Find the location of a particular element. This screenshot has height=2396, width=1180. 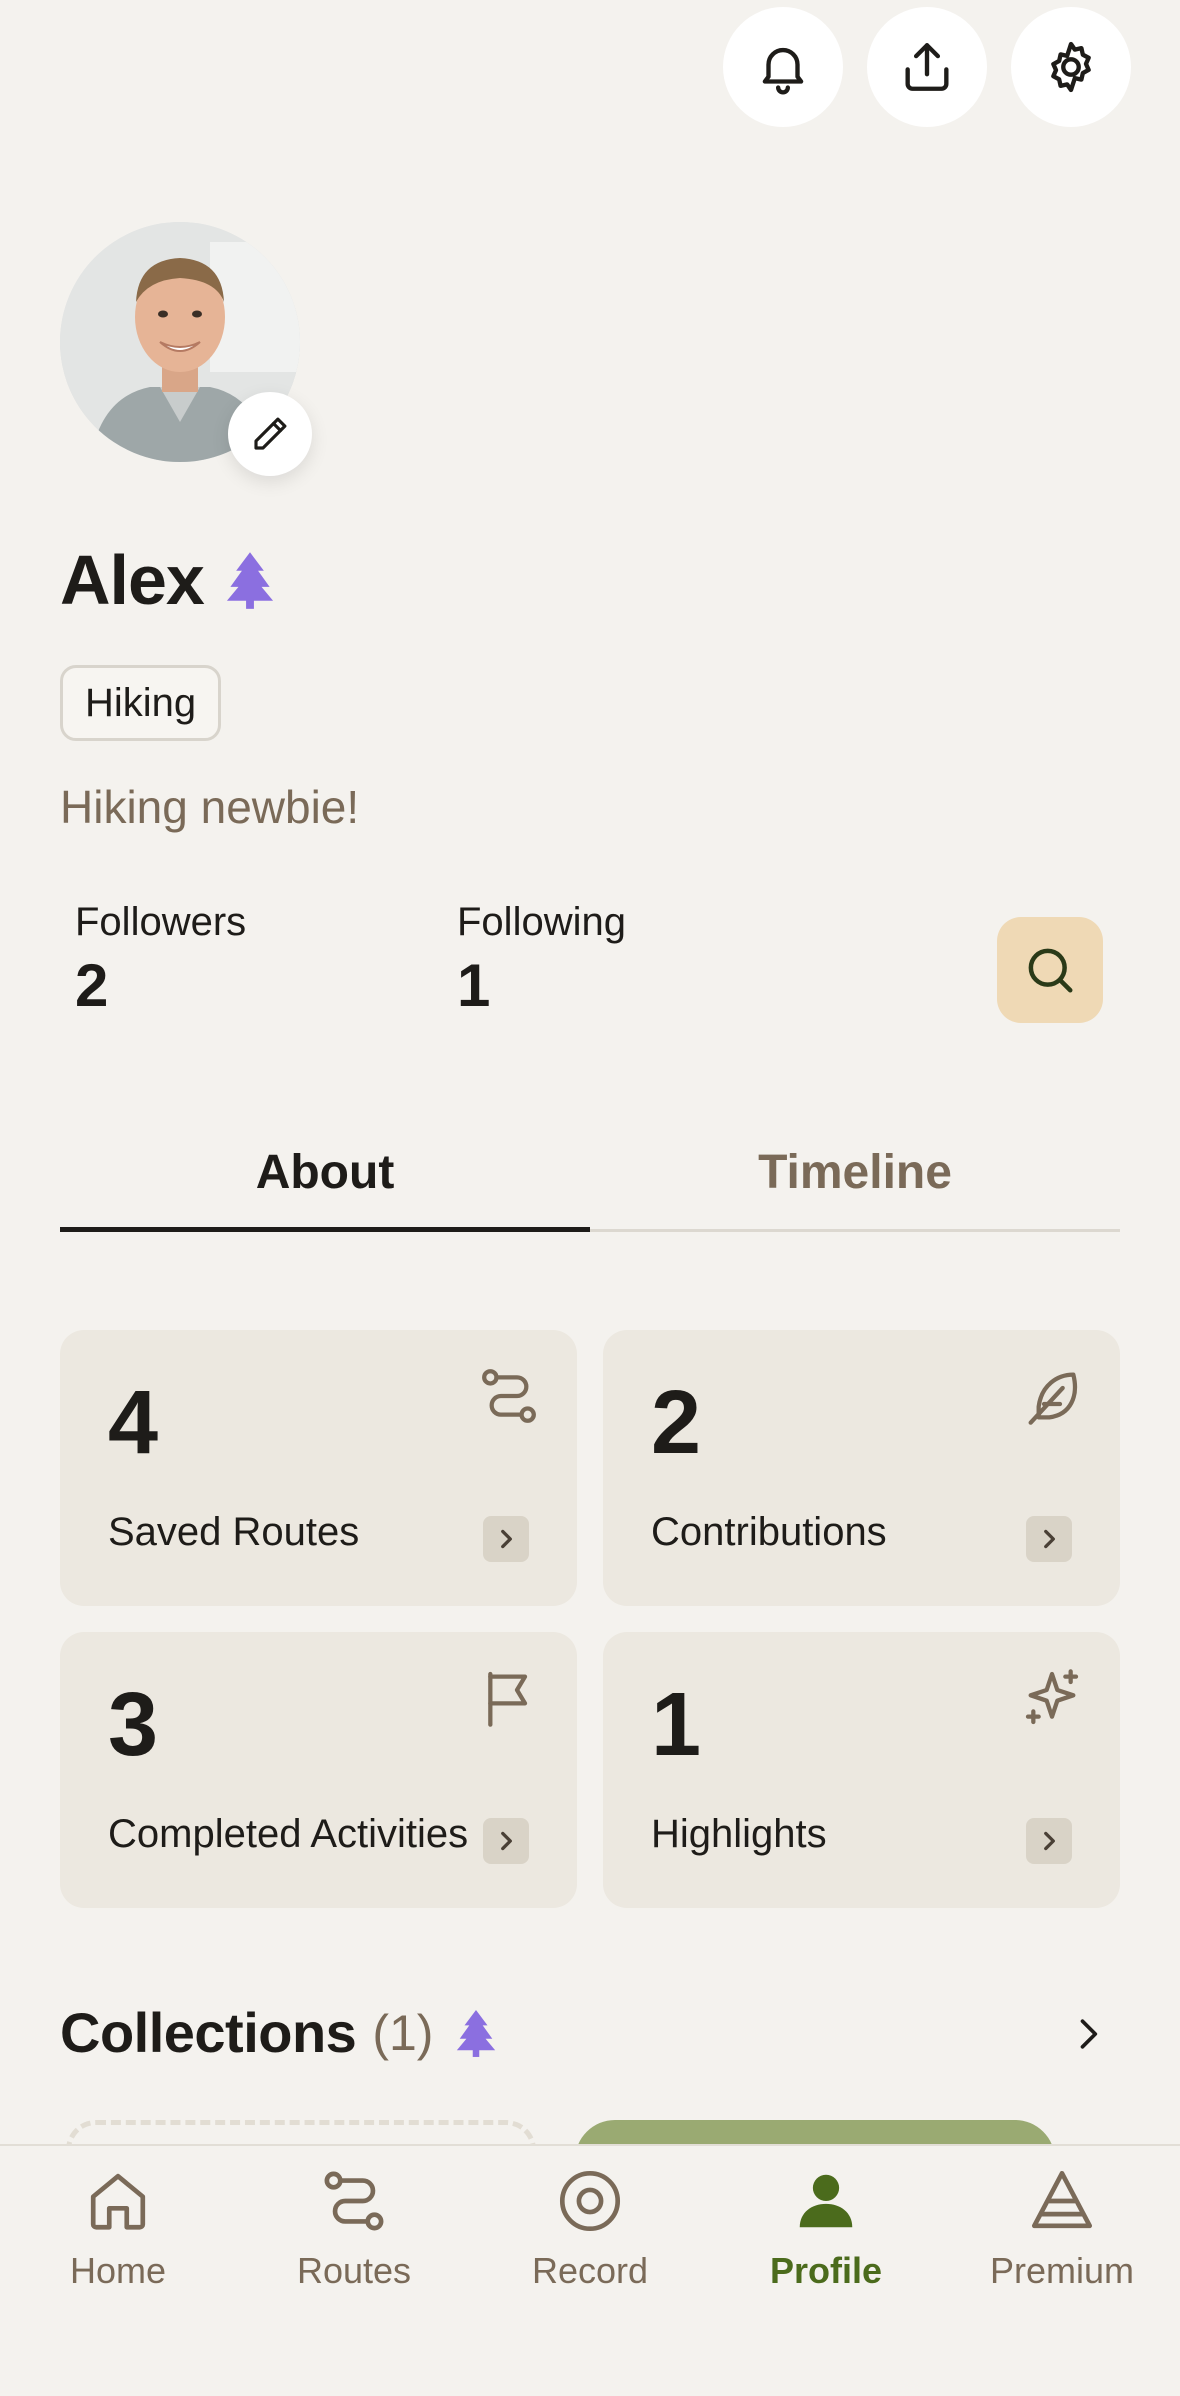

bottom-navigation: Home Routes Record Profile Premium is located at coordinates (590, 2270).